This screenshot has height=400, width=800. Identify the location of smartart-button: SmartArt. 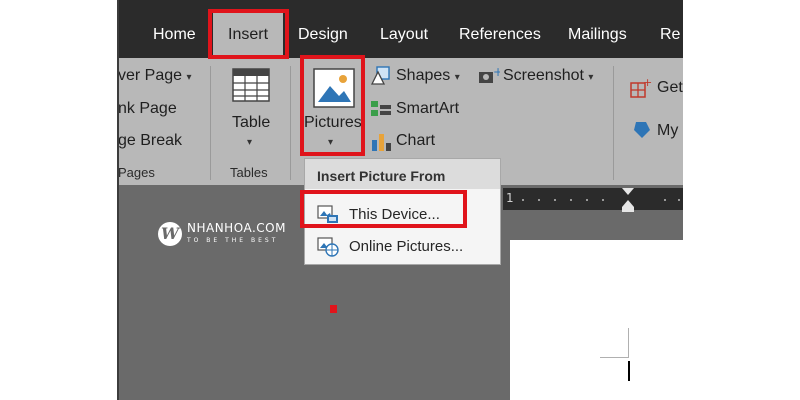
(427, 109).